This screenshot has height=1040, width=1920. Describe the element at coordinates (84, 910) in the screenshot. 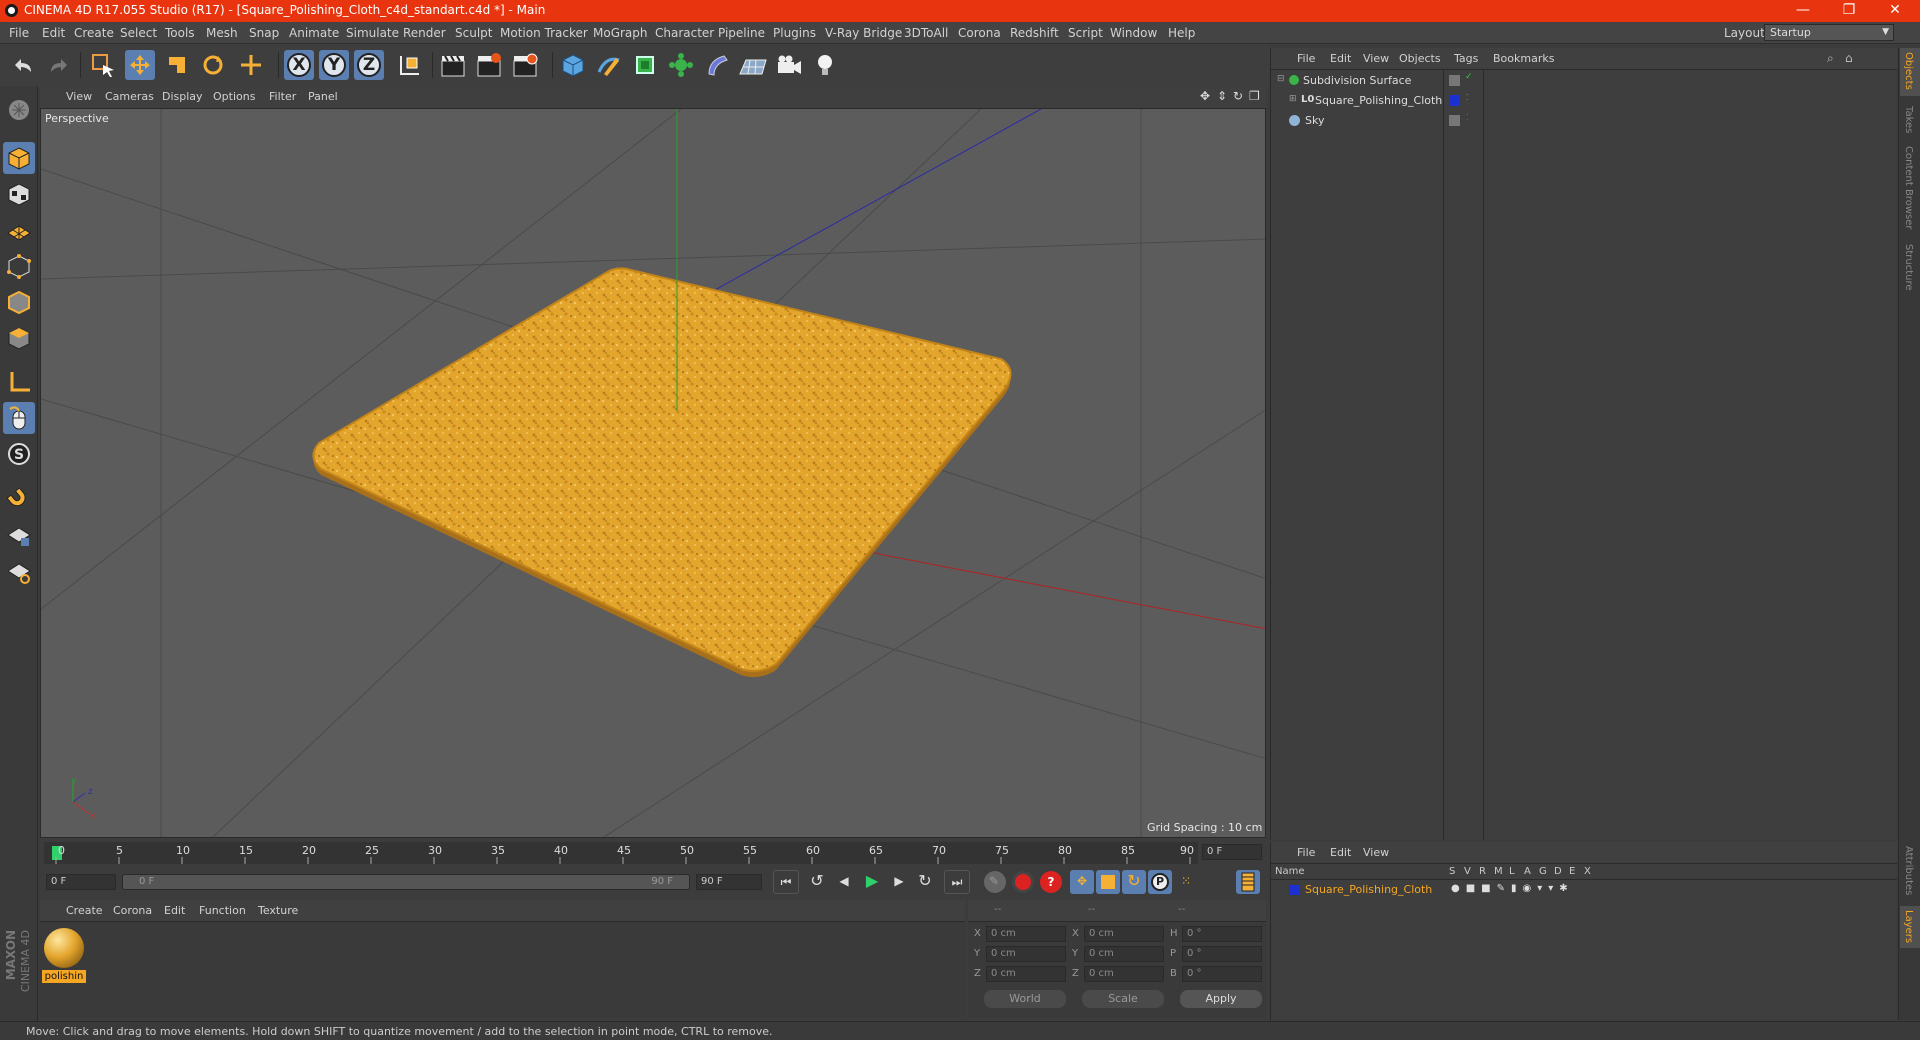

I see `material-menu-create: Create` at that location.